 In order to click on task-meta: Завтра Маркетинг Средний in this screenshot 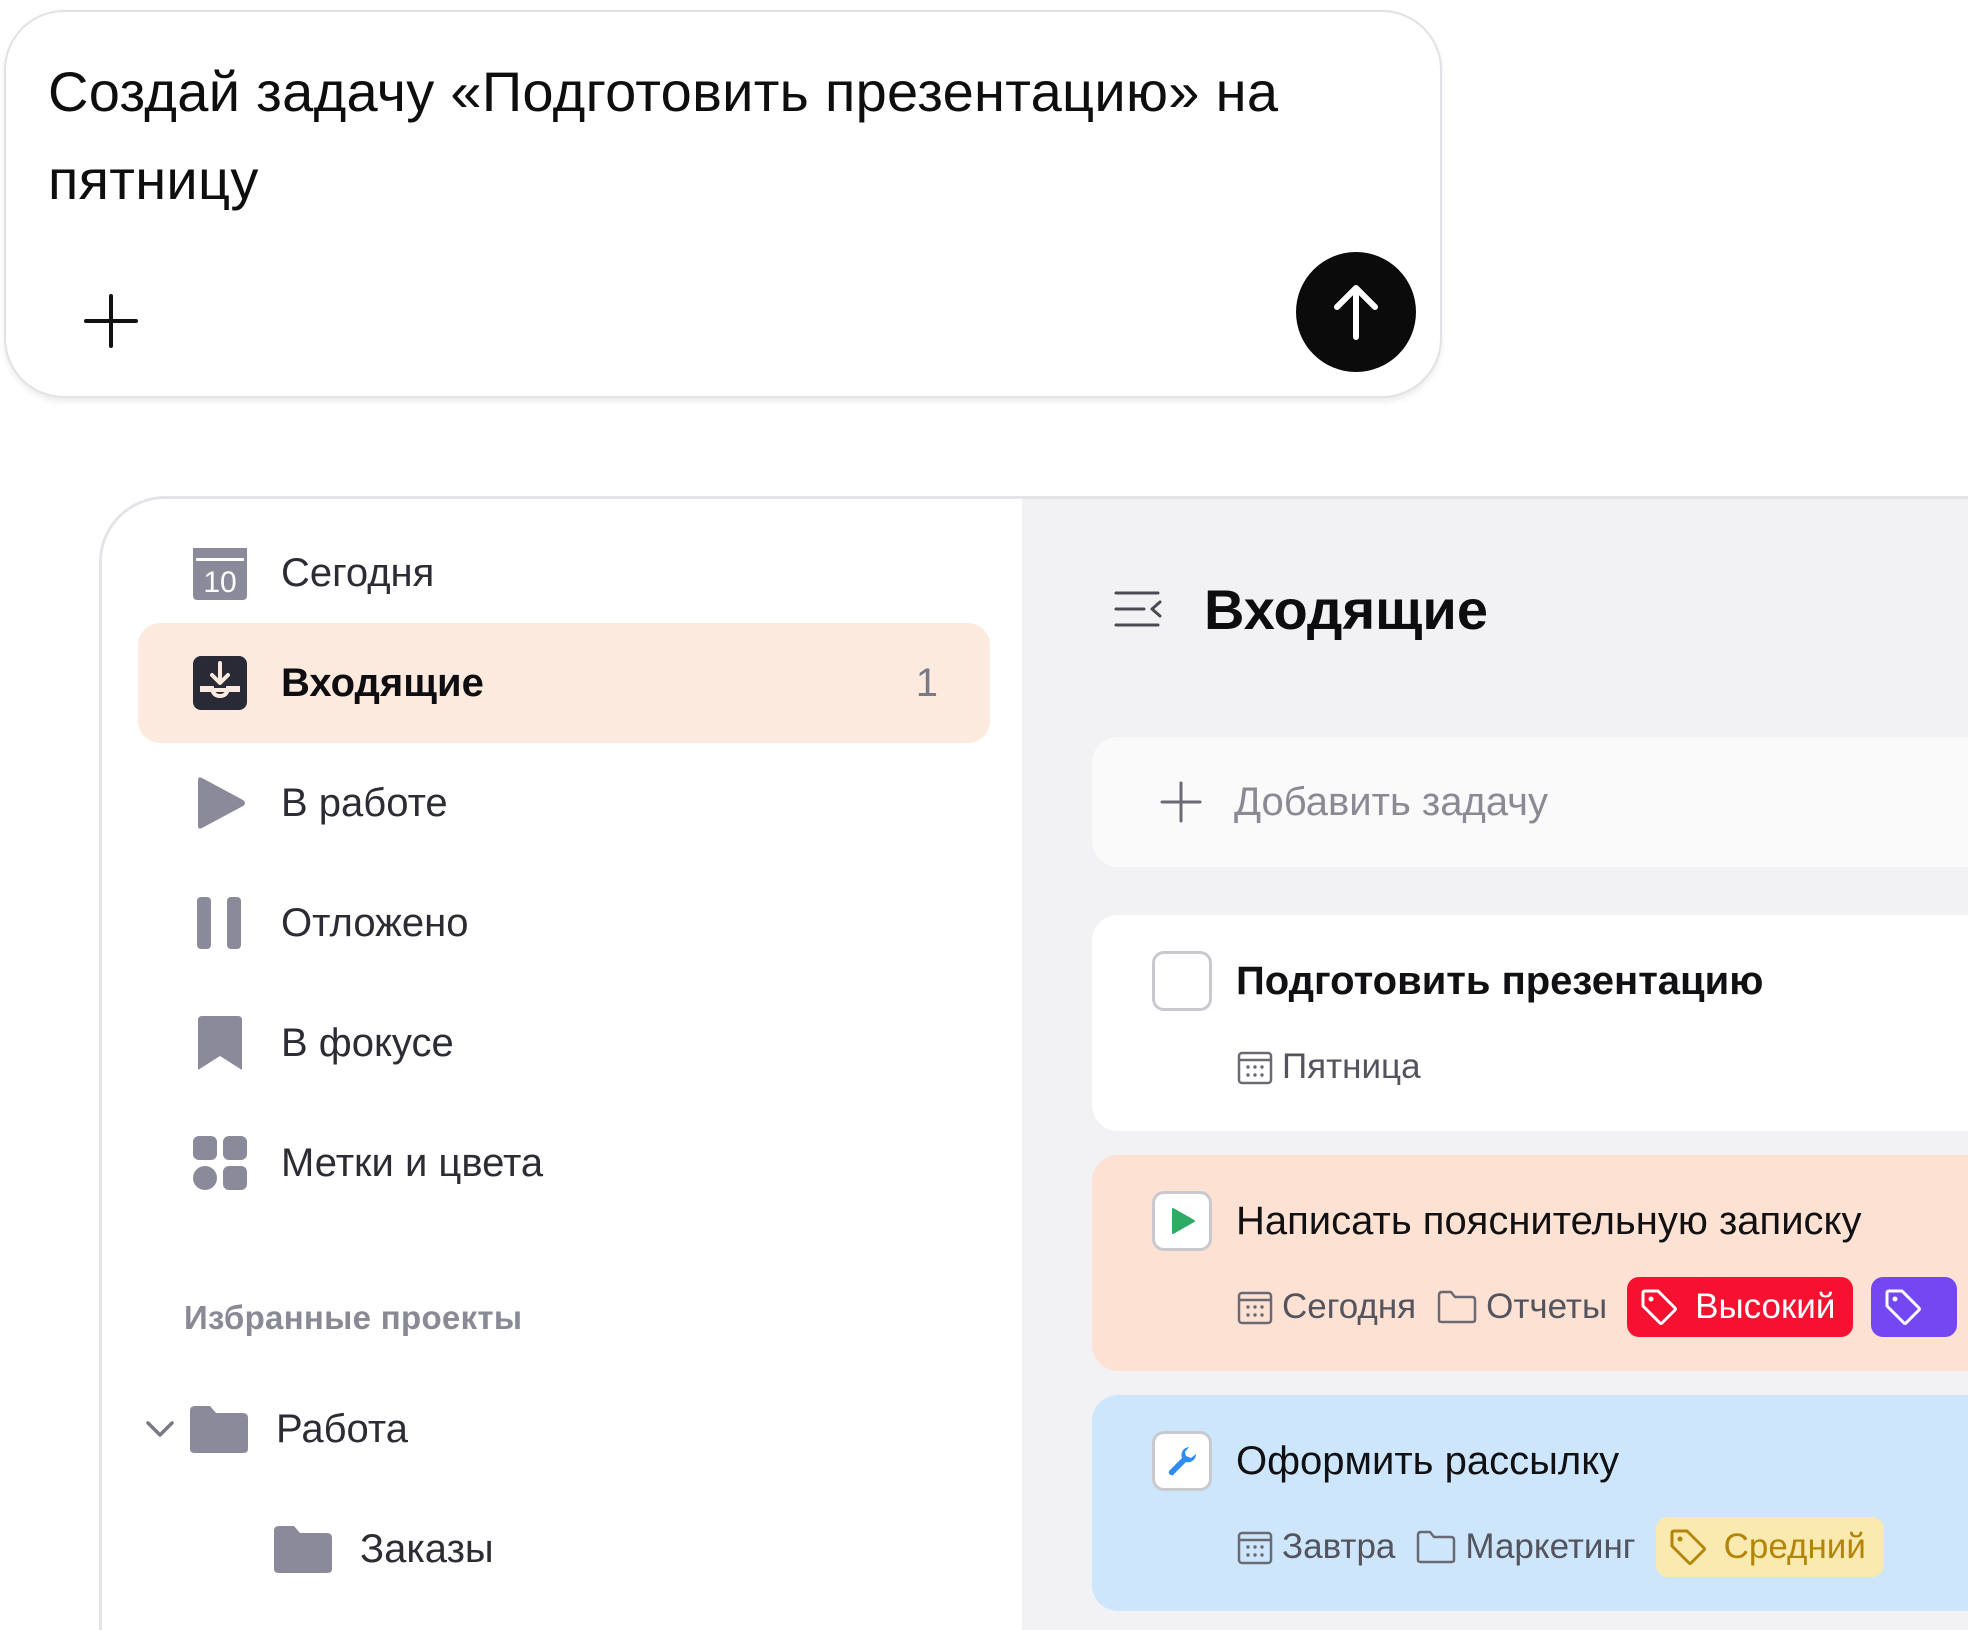, I will do `click(1569, 1547)`.